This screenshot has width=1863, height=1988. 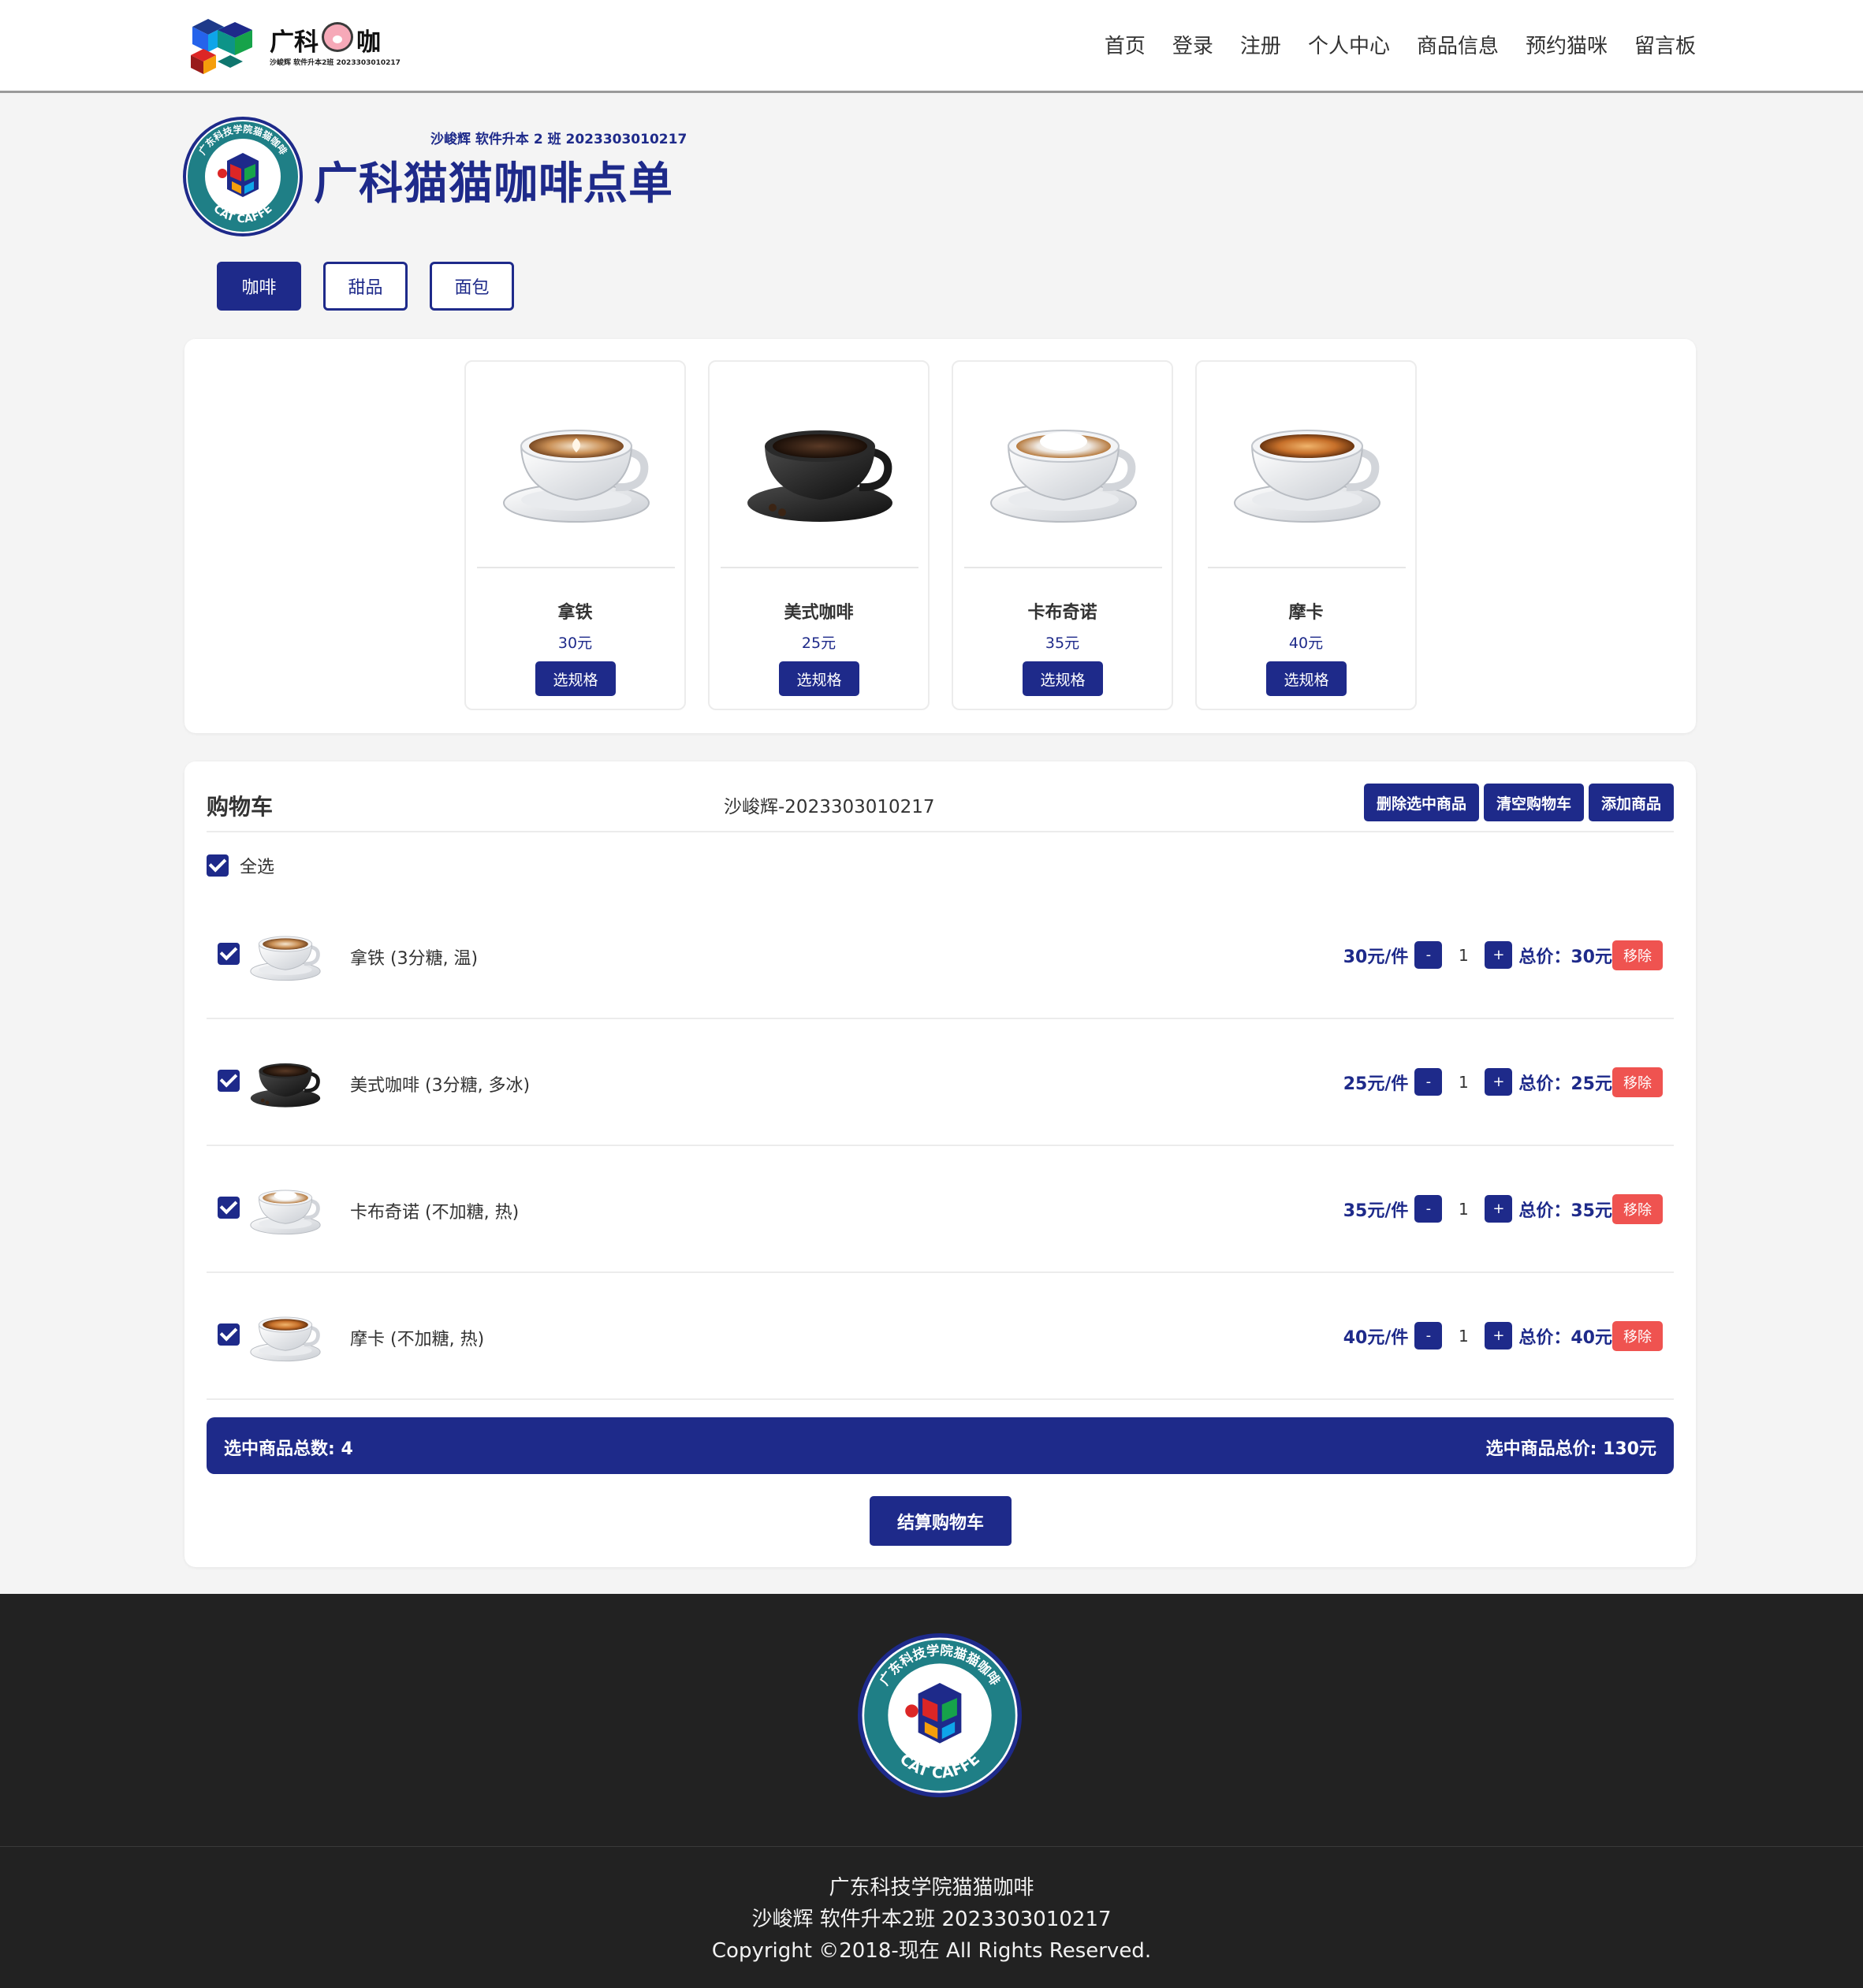 What do you see at coordinates (1376, 1084) in the screenshot?
I see `unit-price: 25元/件` at bounding box center [1376, 1084].